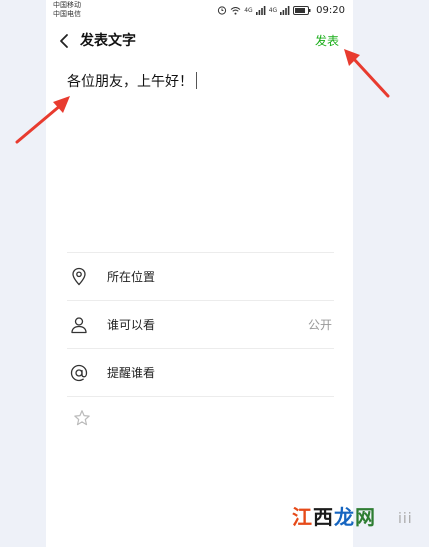  I want to click on carrier-2-label: 中国电信, so click(67, 14).